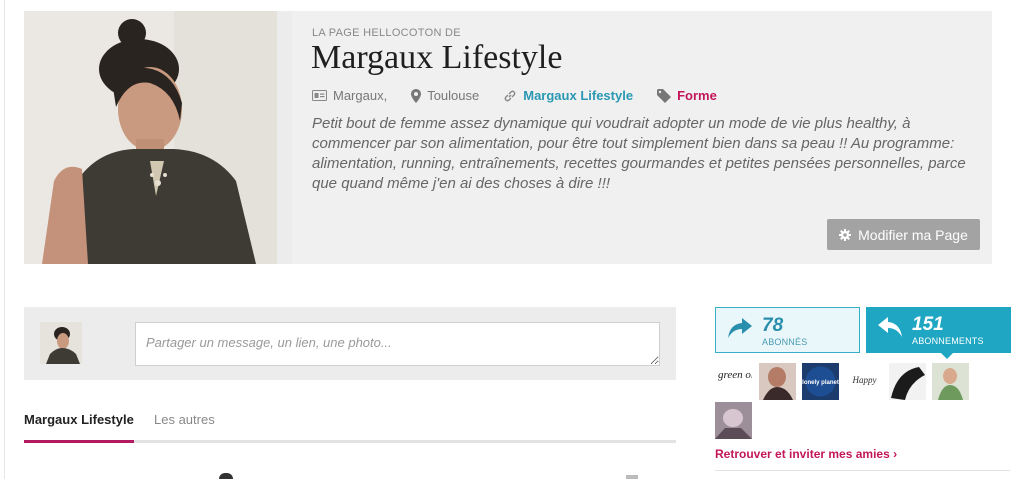 The width and height of the screenshot is (1024, 479). What do you see at coordinates (79, 441) in the screenshot?
I see `active-tab-indicator` at bounding box center [79, 441].